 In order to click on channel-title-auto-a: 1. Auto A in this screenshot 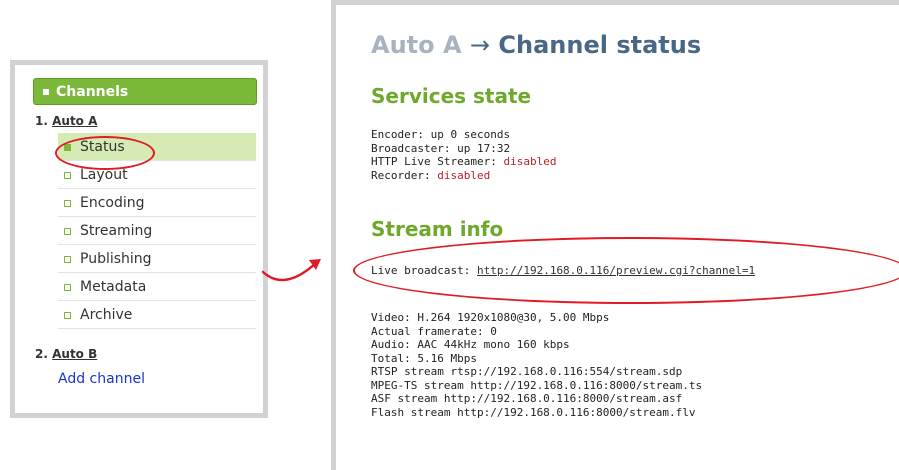, I will do `click(66, 121)`.